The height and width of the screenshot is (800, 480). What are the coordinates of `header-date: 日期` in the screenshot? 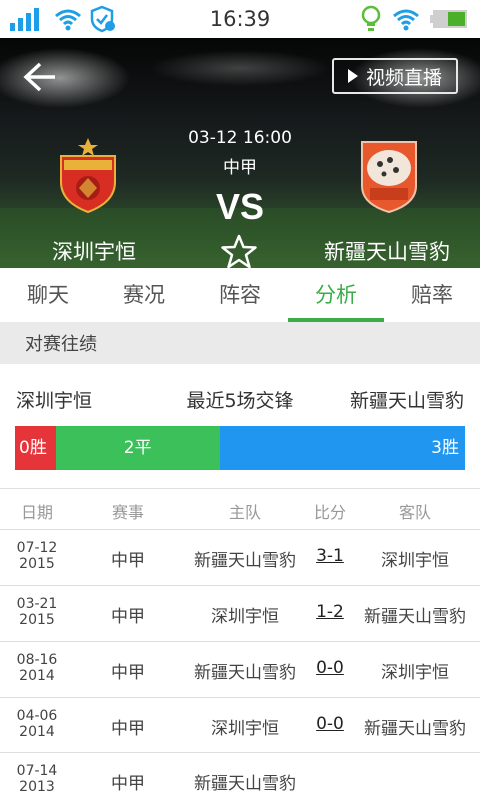 It's located at (36, 512).